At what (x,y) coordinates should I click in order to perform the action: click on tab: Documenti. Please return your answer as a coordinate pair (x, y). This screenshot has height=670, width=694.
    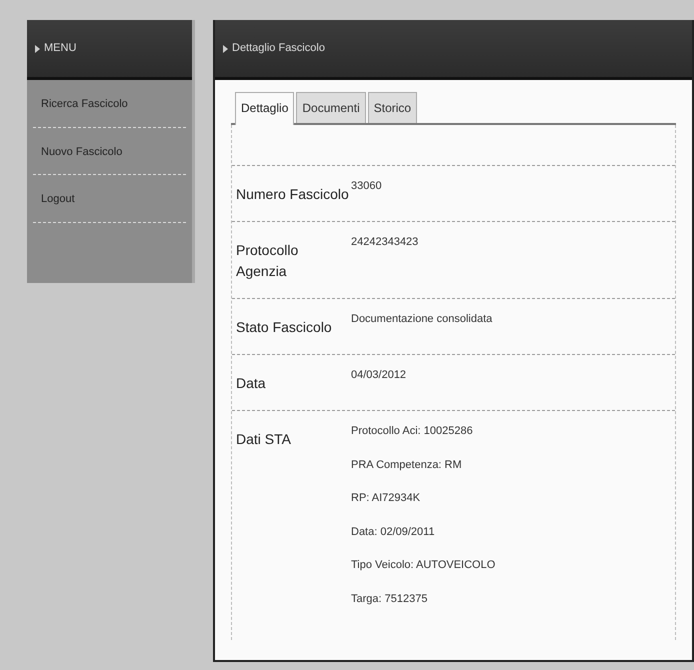
    Looking at the image, I should click on (331, 107).